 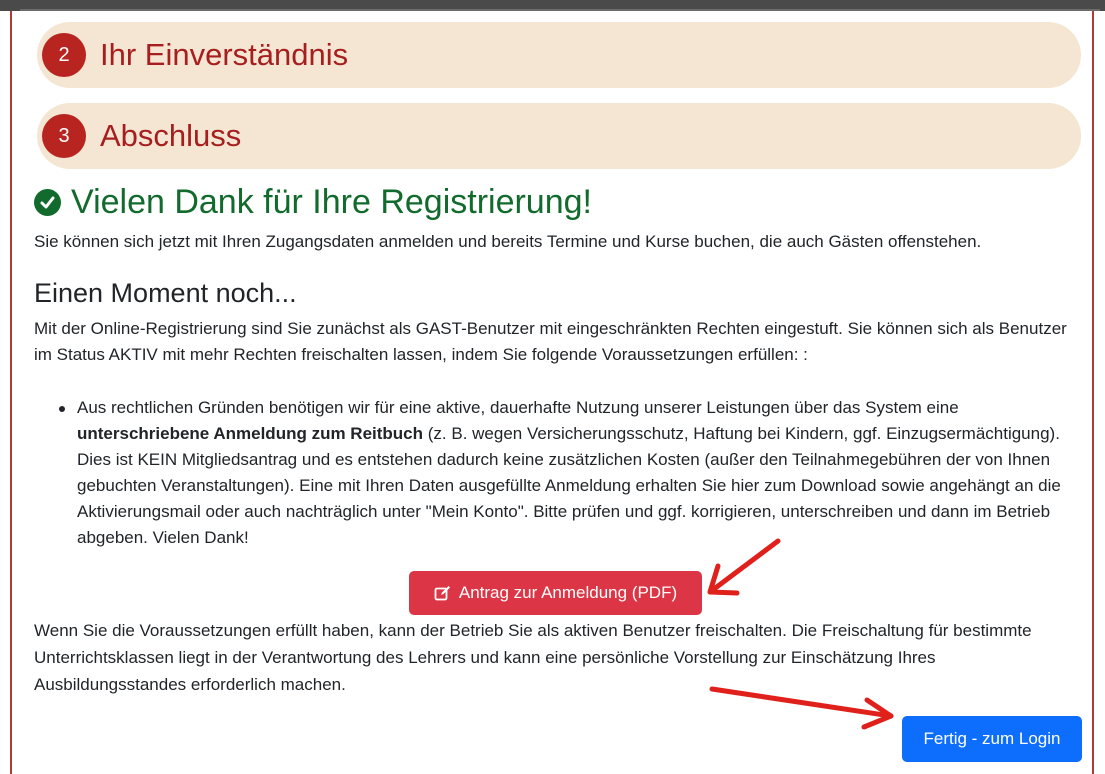 I want to click on check-circle-icon, so click(x=47, y=202).